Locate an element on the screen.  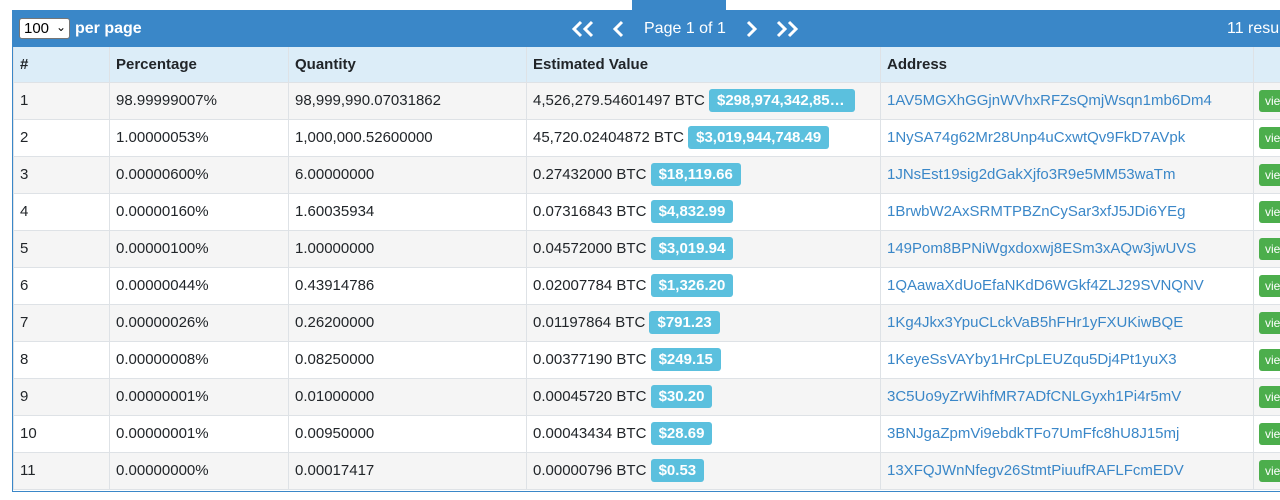
address-link: 1KeyeSsVAYby1HrCpLEUZqu5Dj4Pt1yuX3 is located at coordinates (1032, 359).